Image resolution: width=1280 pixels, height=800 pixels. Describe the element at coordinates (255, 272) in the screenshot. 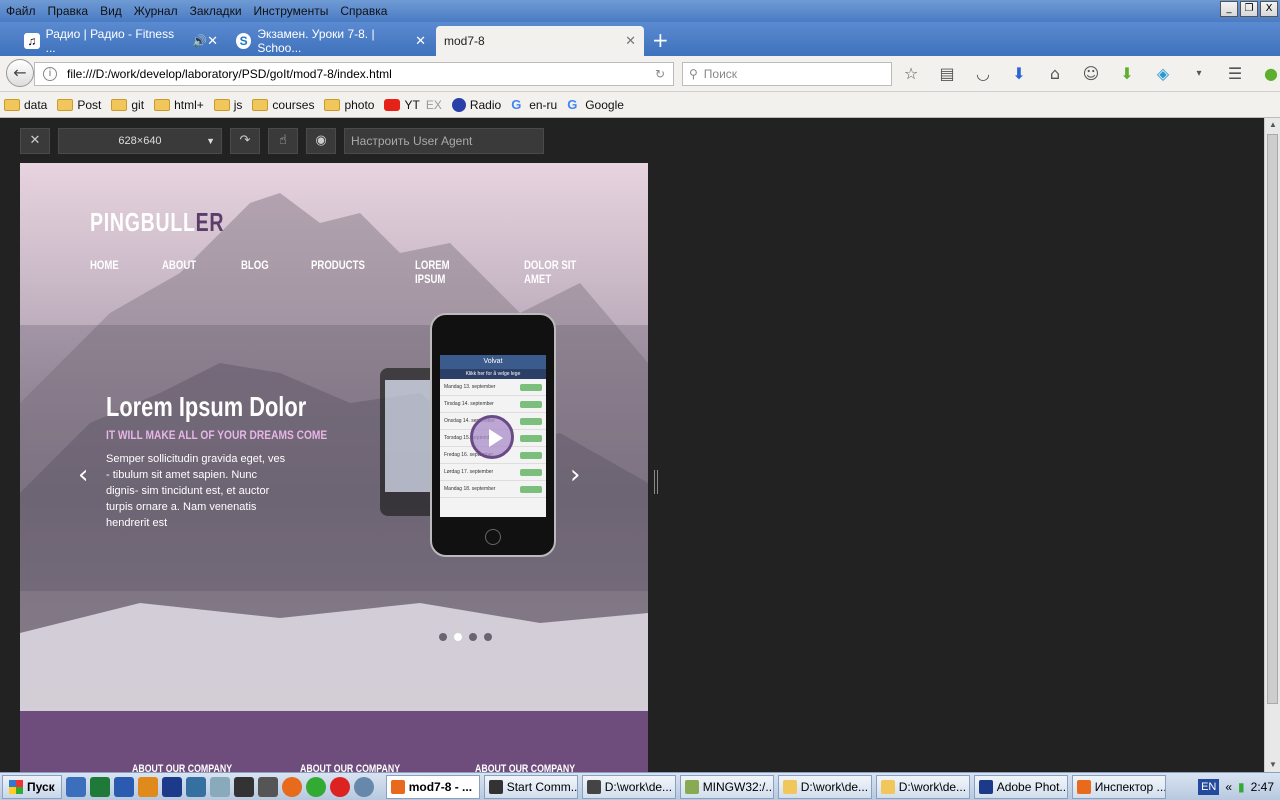

I see `site-nav-link: BLOG` at that location.